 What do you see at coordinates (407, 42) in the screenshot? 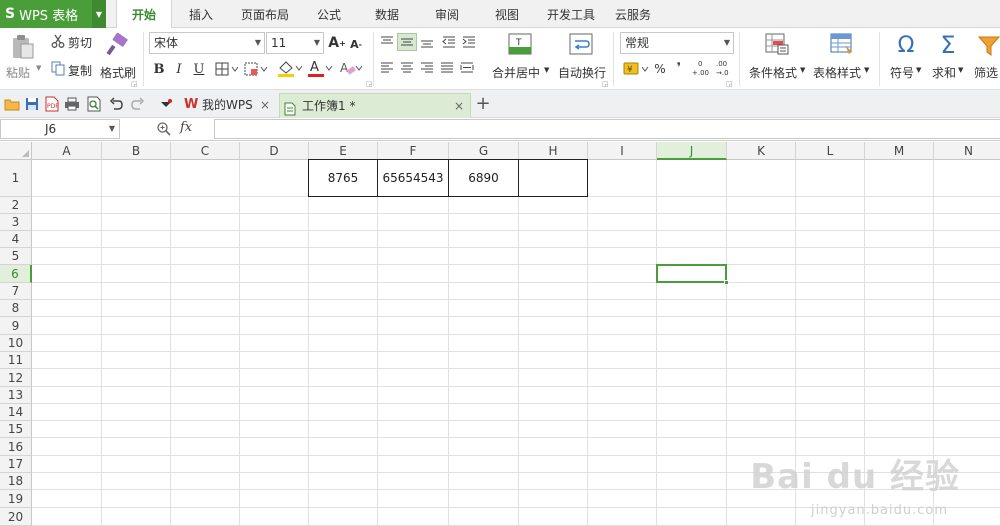
I see `align-middle-icon` at bounding box center [407, 42].